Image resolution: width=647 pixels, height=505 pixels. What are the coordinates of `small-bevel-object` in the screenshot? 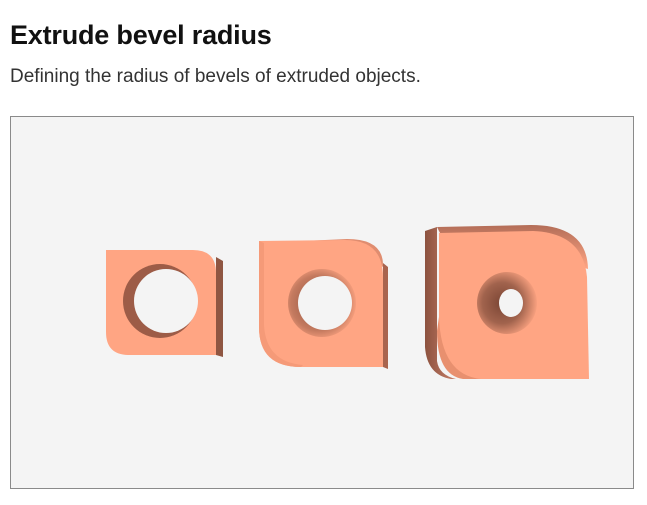 It's located at (164, 303).